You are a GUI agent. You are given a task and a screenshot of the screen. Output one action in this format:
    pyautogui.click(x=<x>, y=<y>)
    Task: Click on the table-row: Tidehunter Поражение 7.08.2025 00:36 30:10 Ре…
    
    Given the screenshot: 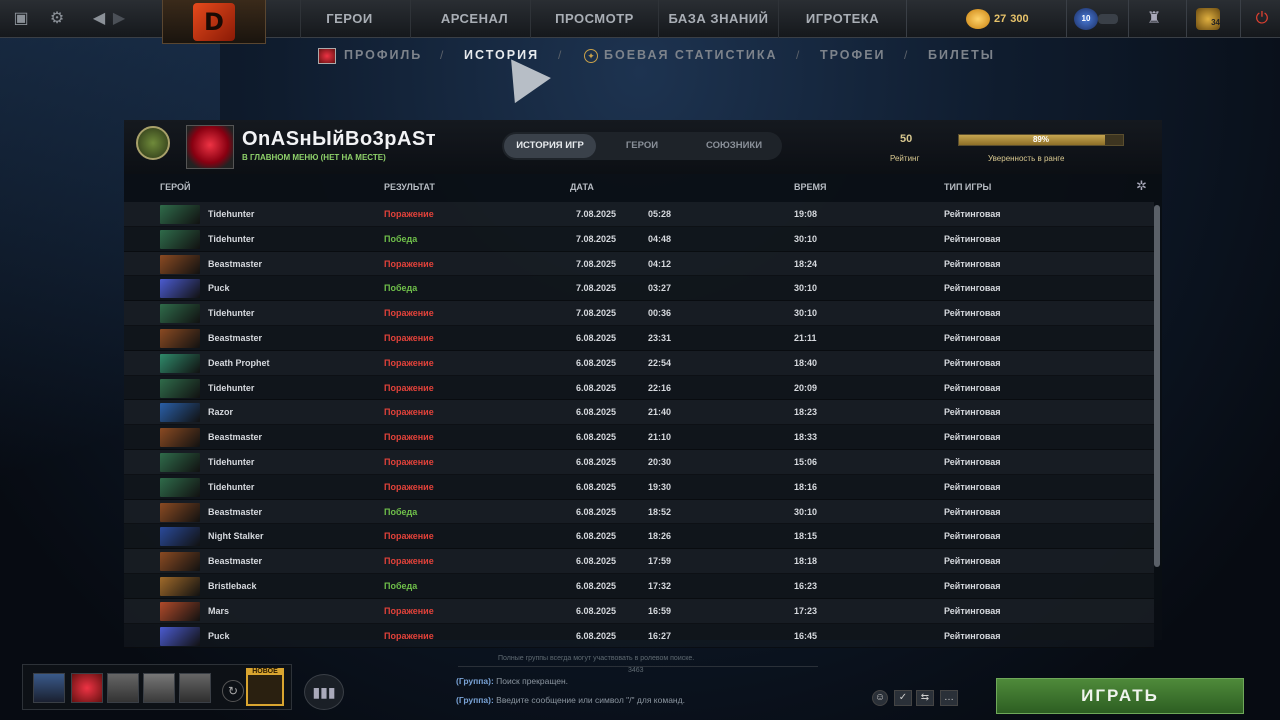 What is the action you would take?
    pyautogui.click(x=639, y=313)
    